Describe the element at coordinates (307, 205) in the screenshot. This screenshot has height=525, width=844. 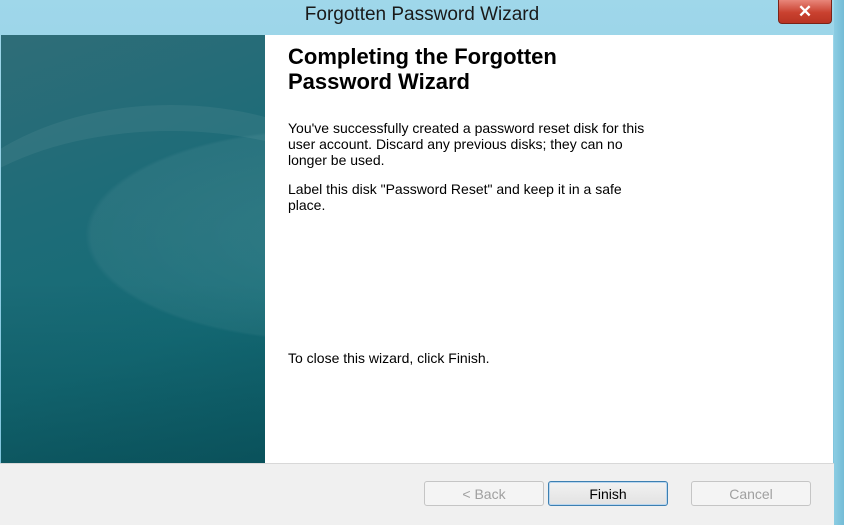
I see `label-instruction-line-2: place.` at that location.